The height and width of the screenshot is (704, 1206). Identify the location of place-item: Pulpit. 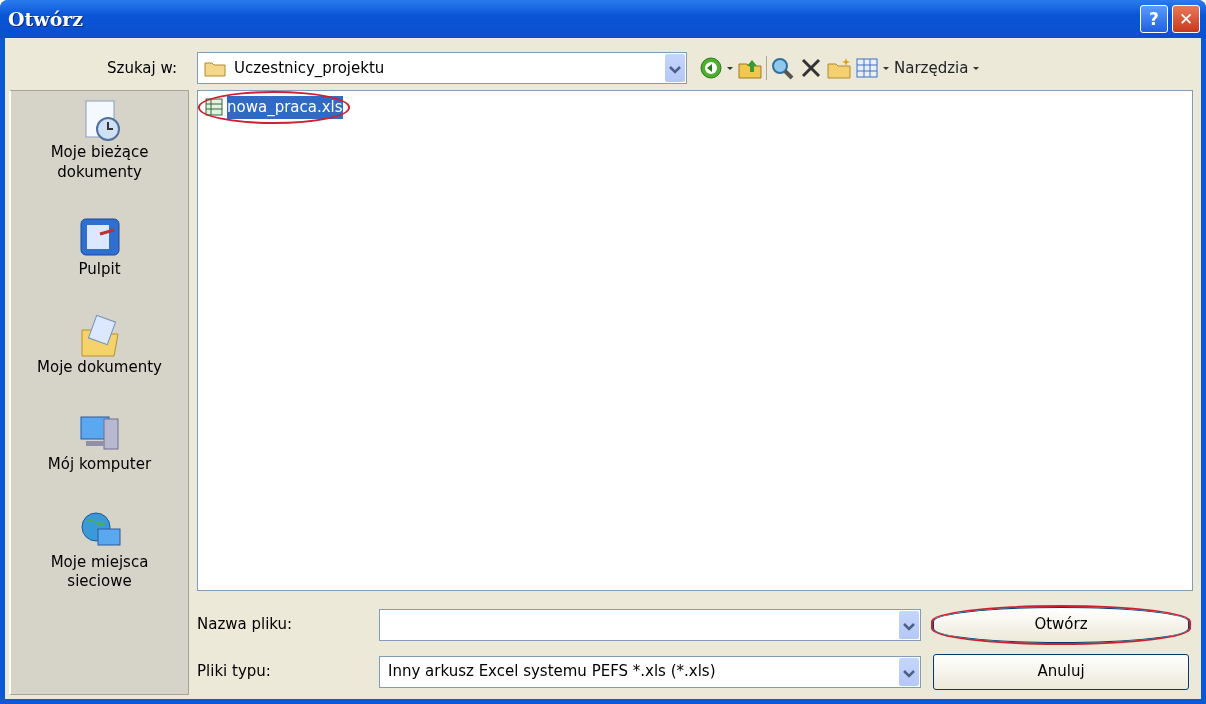
(99, 248).